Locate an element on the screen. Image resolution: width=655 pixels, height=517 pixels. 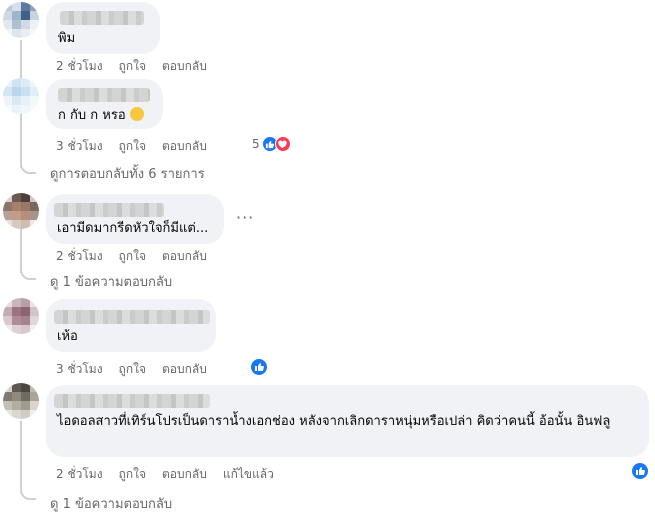
more-options-button: ··· is located at coordinates (245, 217).